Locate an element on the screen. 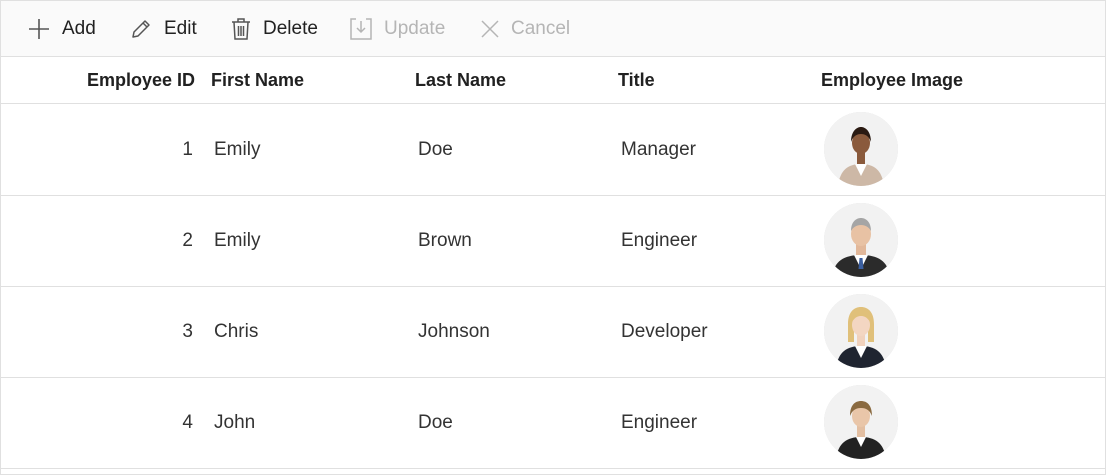 The image size is (1106, 475). cell-title: Manager is located at coordinates (658, 149).